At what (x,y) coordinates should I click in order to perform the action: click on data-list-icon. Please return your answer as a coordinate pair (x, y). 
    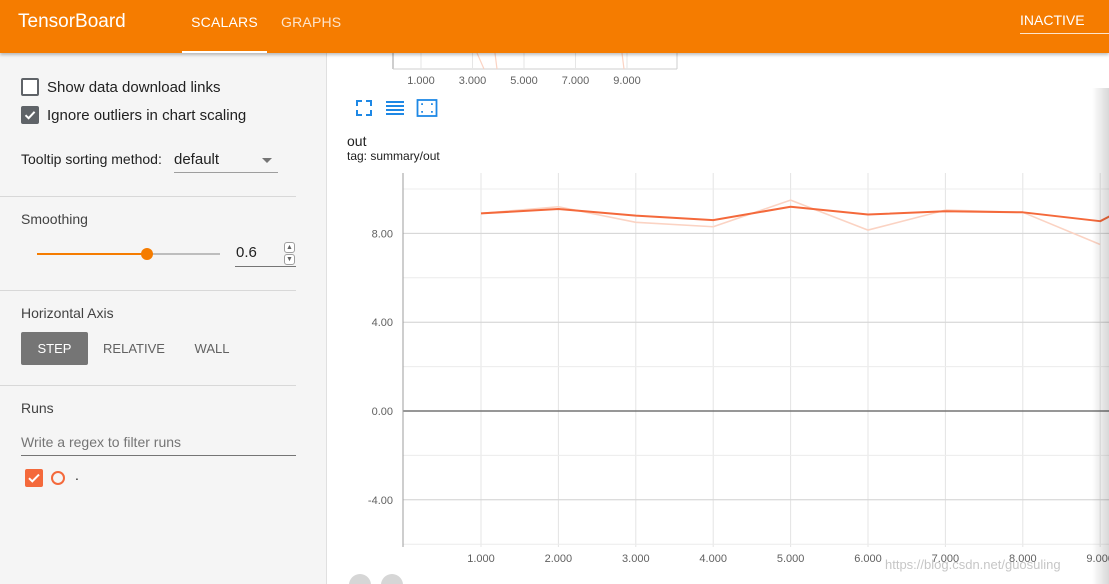
    Looking at the image, I should click on (395, 108).